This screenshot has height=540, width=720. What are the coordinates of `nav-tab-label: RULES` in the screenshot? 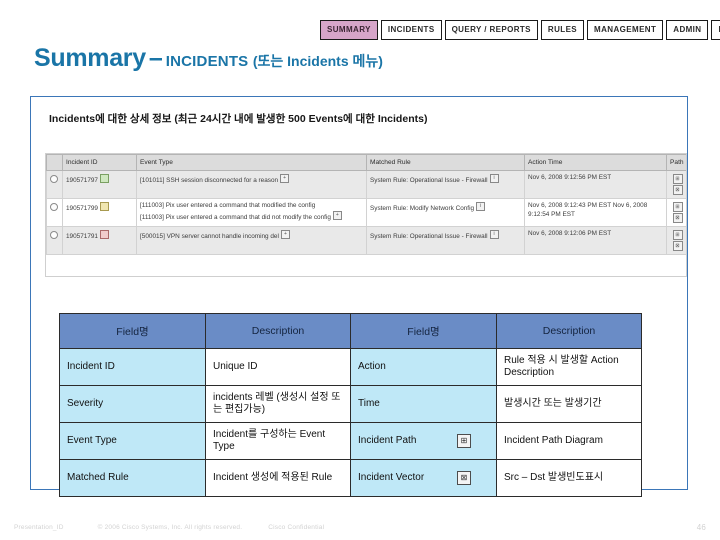 It's located at (562, 29).